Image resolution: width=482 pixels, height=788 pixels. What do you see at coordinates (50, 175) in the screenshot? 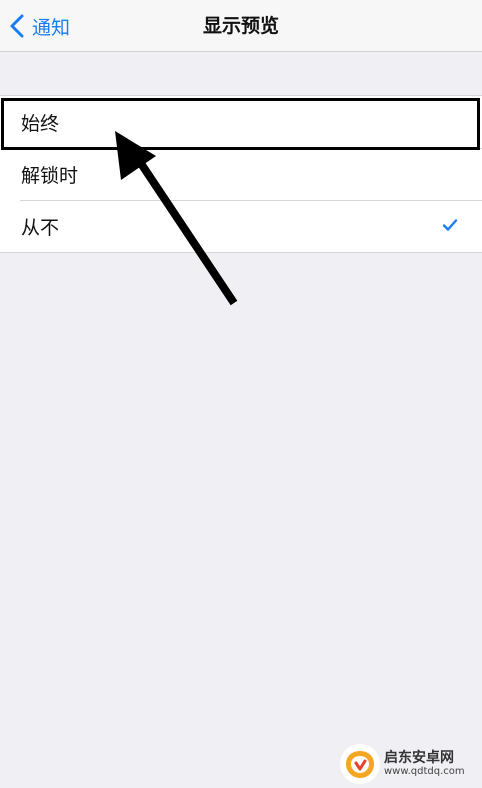
I see `option-label: 解锁时` at bounding box center [50, 175].